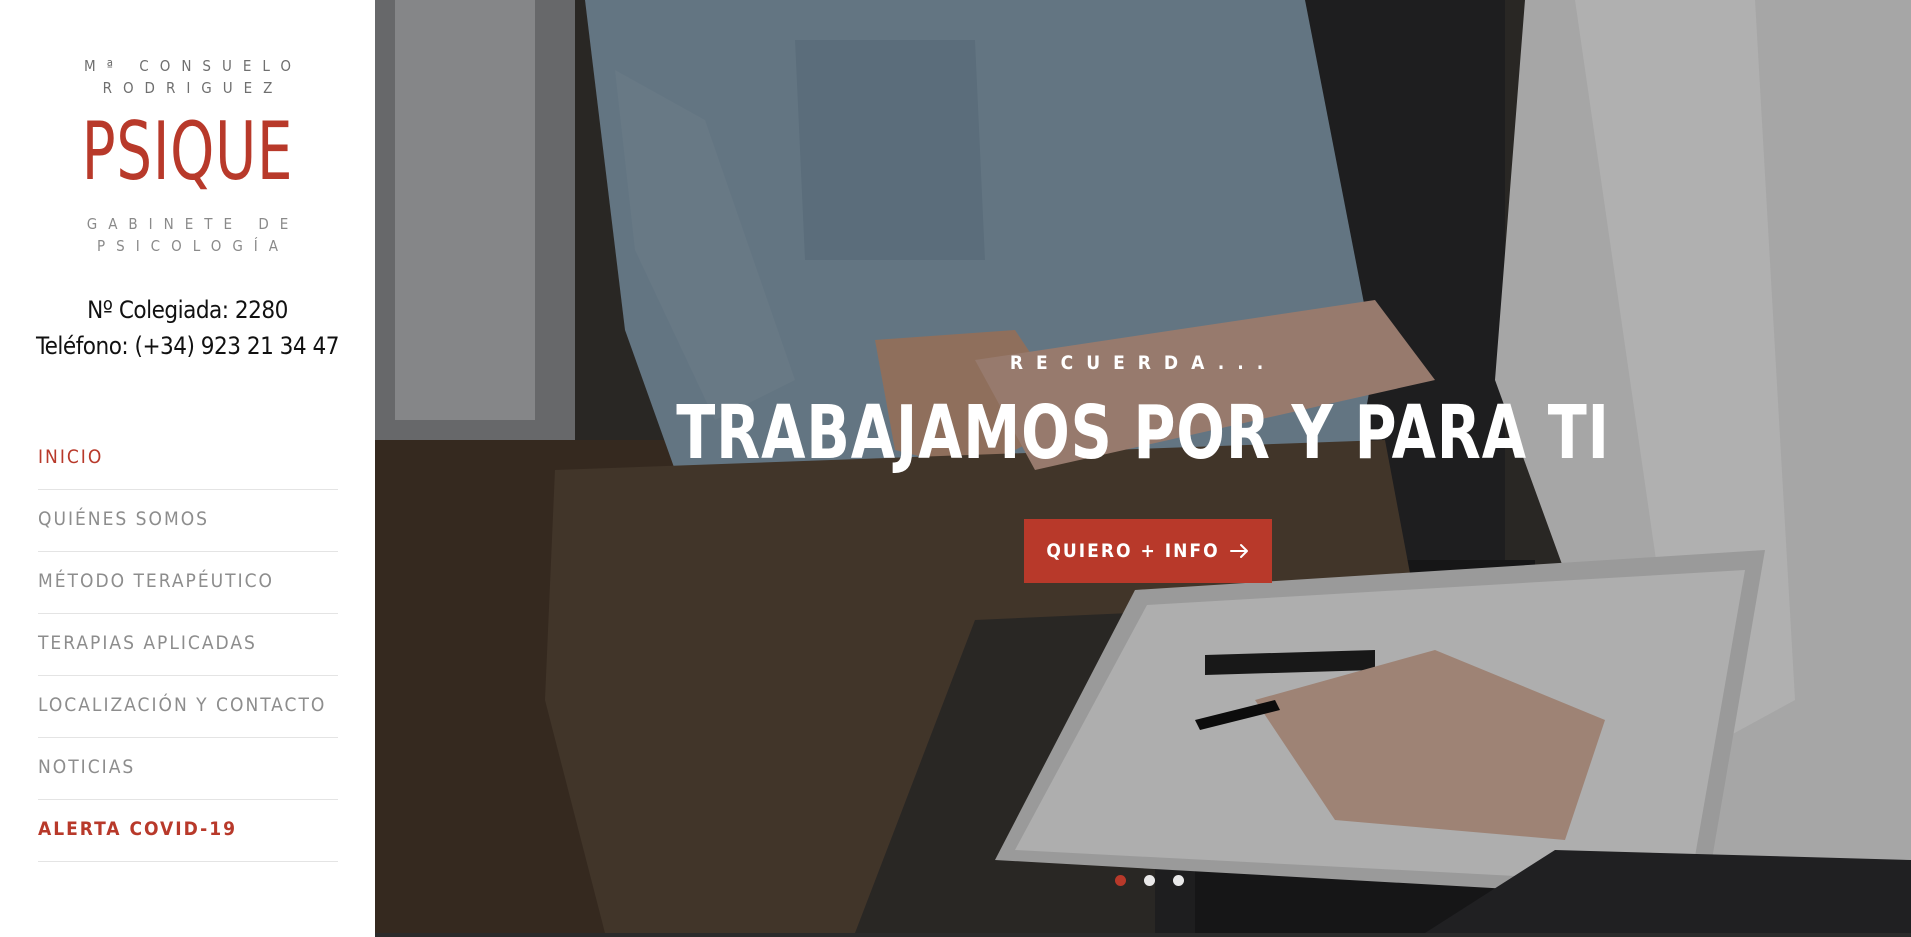 The height and width of the screenshot is (937, 1911). What do you see at coordinates (187, 310) in the screenshot?
I see `registration-number: Nº Colegiada: 2280` at bounding box center [187, 310].